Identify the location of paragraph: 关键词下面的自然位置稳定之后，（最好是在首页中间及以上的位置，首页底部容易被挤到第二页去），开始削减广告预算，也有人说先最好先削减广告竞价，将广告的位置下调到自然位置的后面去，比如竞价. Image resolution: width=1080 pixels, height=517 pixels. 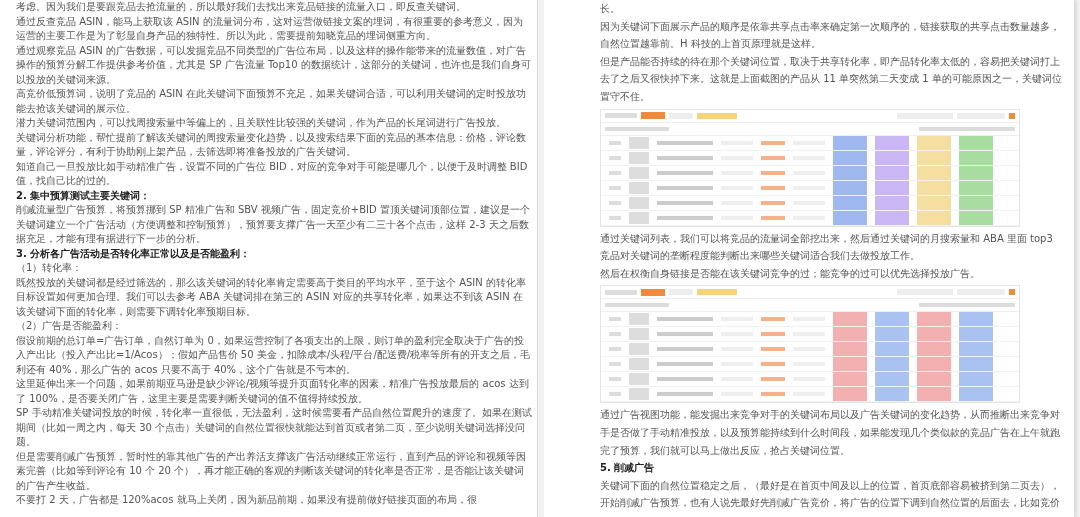
(830, 494).